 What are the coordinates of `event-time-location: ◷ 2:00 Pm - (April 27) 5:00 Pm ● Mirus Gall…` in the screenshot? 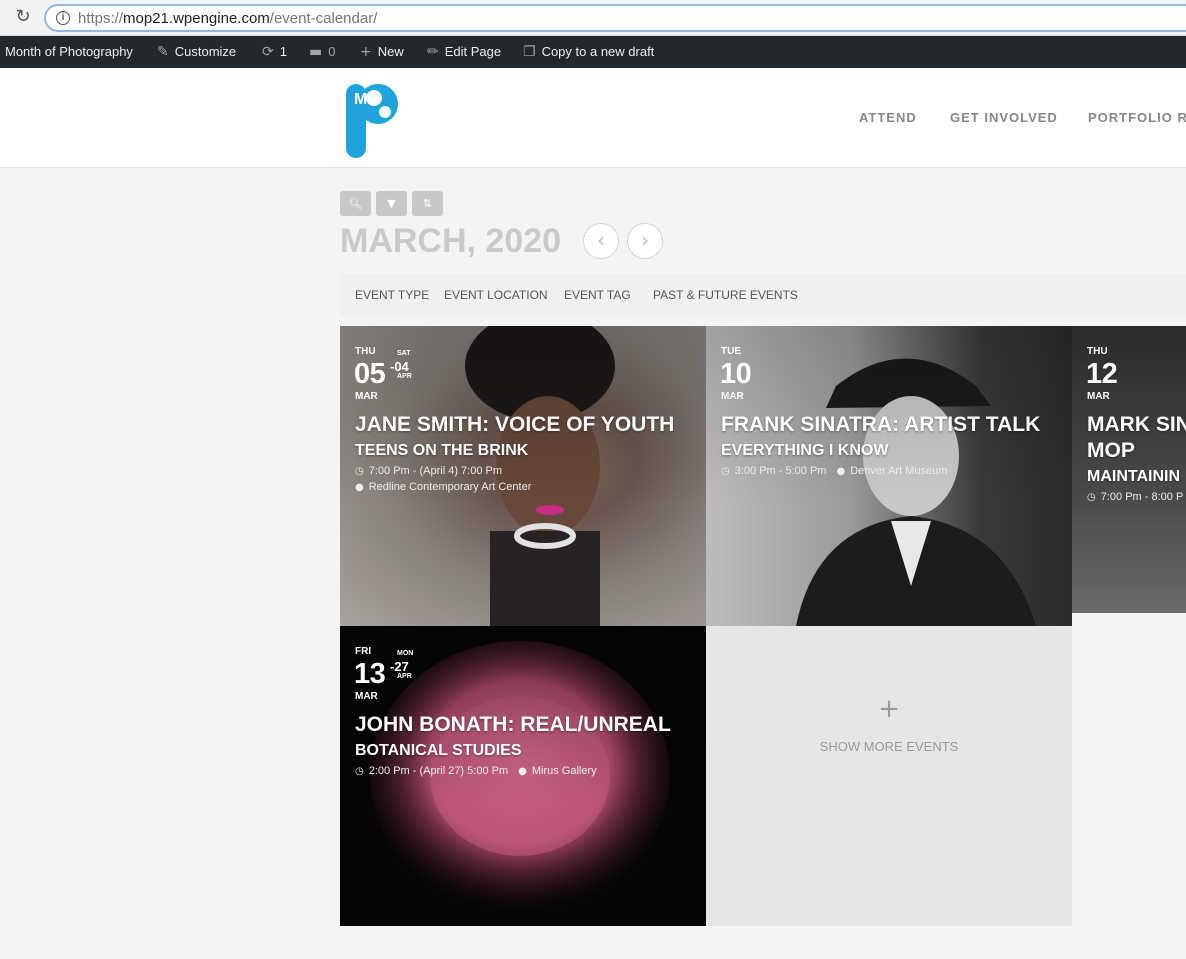 It's located at (476, 771).